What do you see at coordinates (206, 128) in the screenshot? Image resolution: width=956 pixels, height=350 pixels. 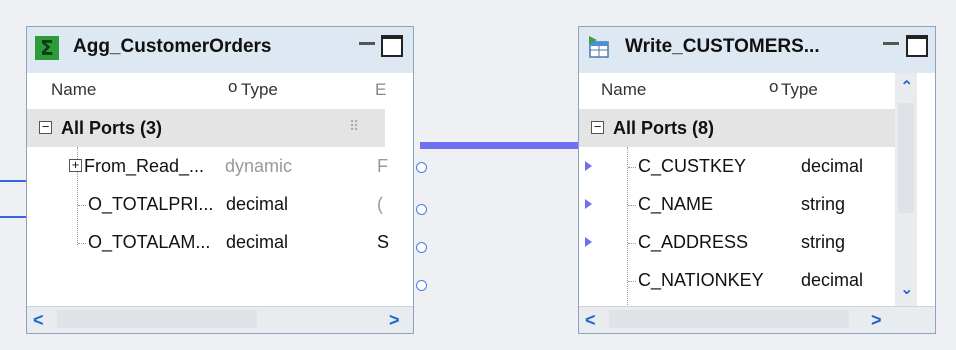 I see `group-row-all-ports: − All Ports (3) ⠿` at bounding box center [206, 128].